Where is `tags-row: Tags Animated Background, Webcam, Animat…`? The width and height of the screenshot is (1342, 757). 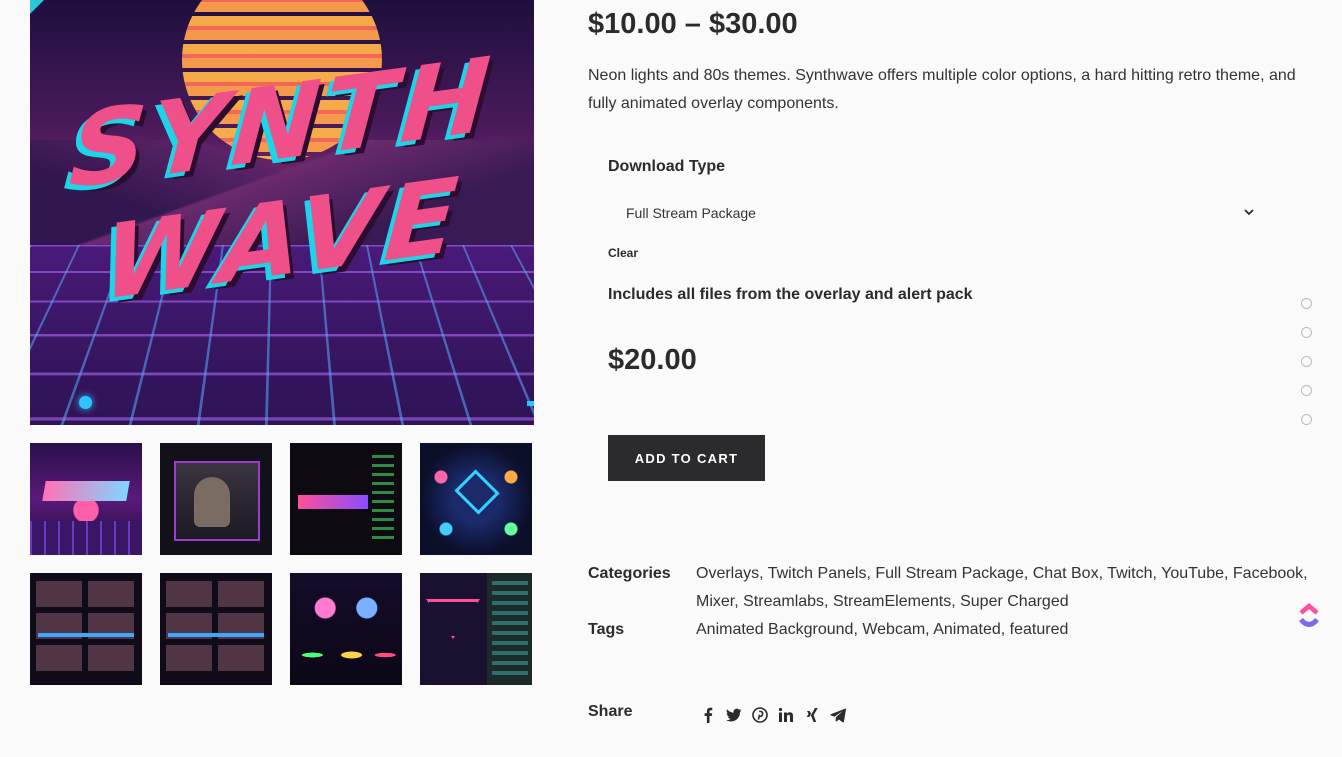 tags-row: Tags Animated Background, Webcam, Animat… is located at coordinates (948, 630).